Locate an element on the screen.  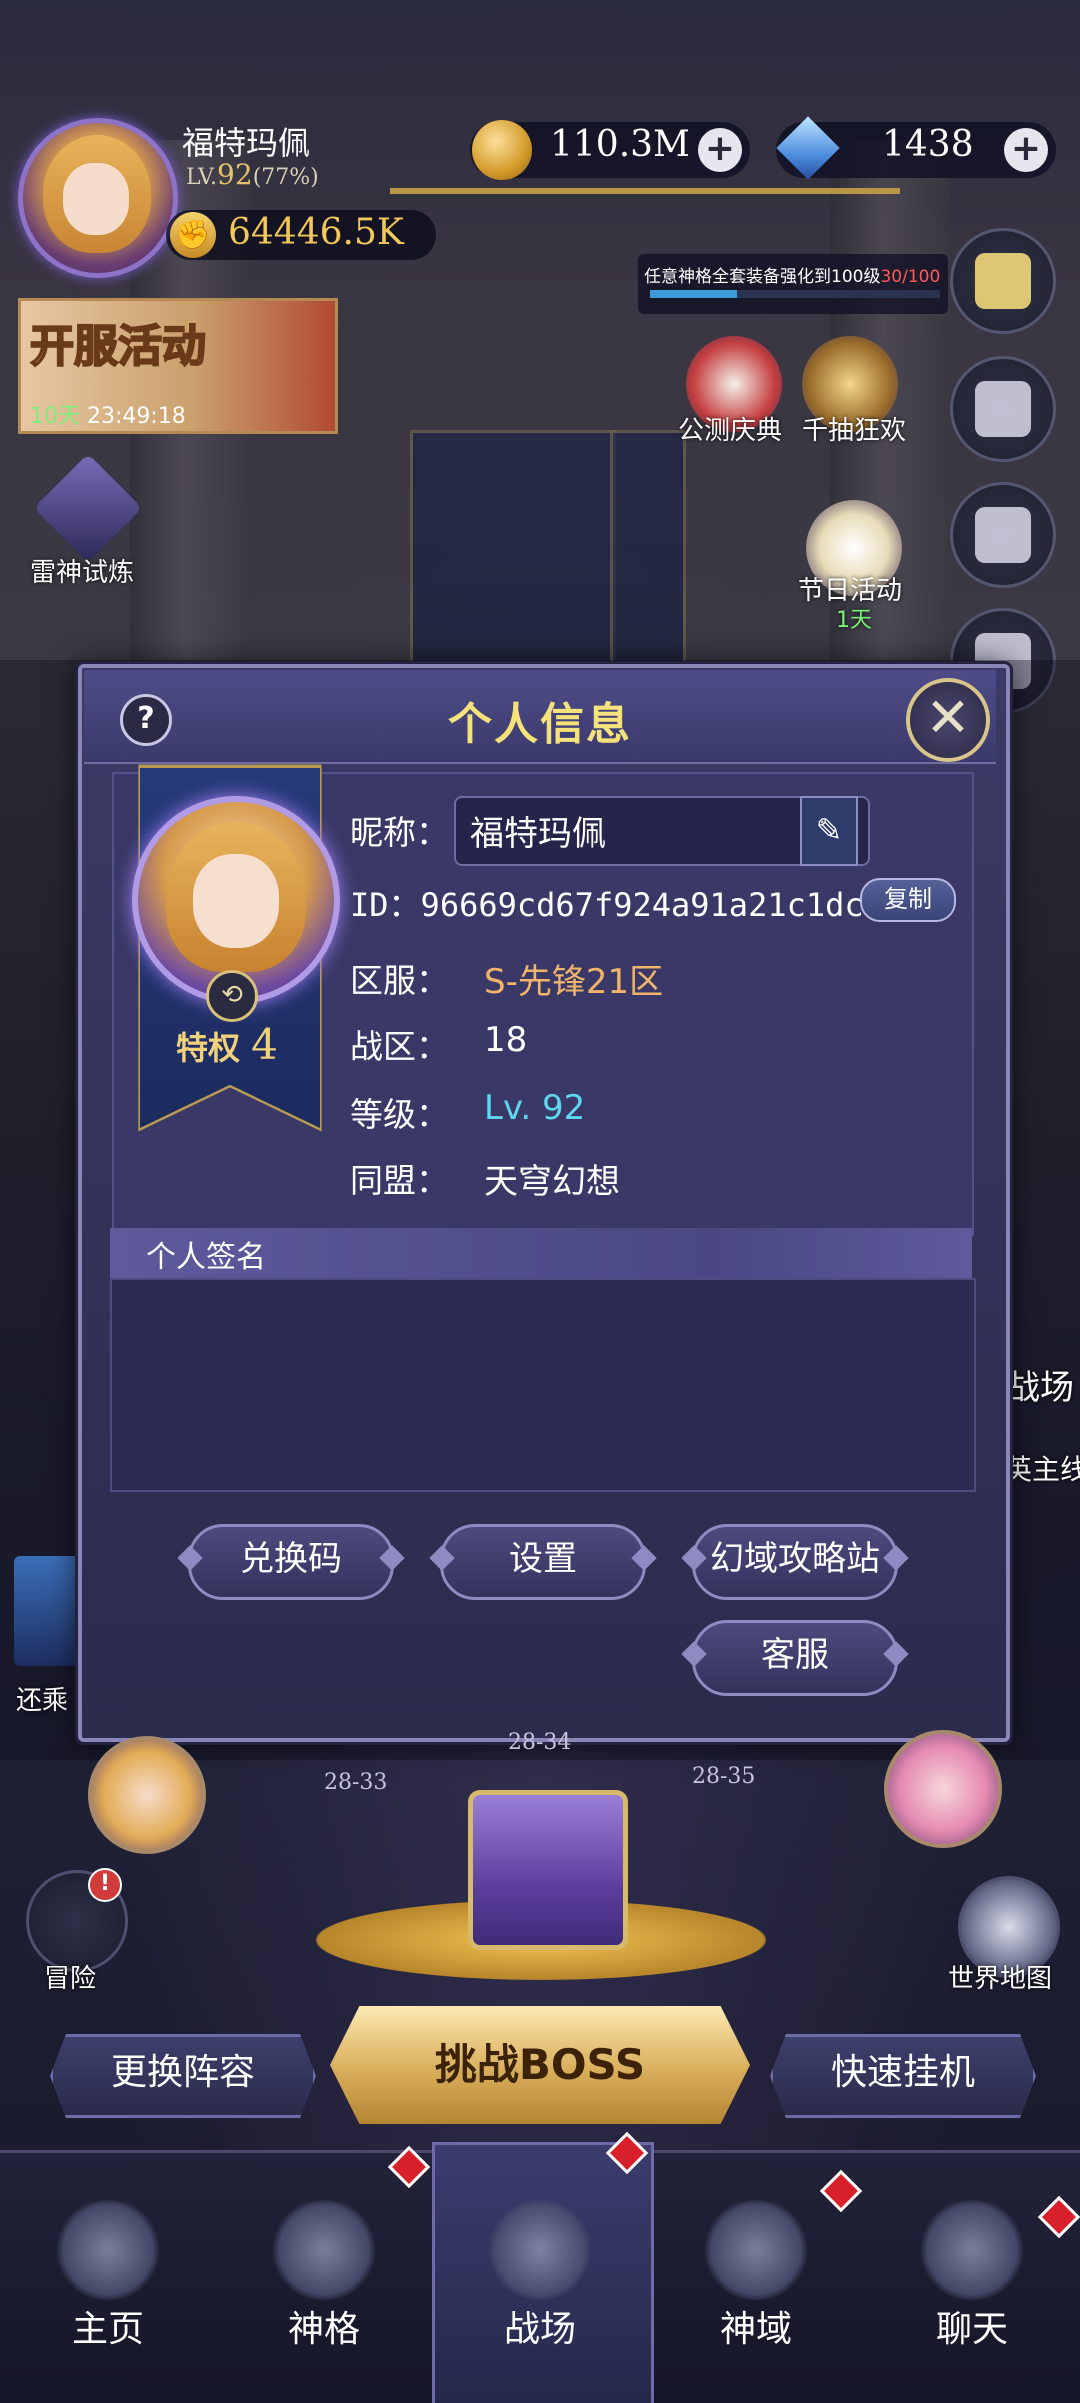
notice-button is located at coordinates (1003, 281).